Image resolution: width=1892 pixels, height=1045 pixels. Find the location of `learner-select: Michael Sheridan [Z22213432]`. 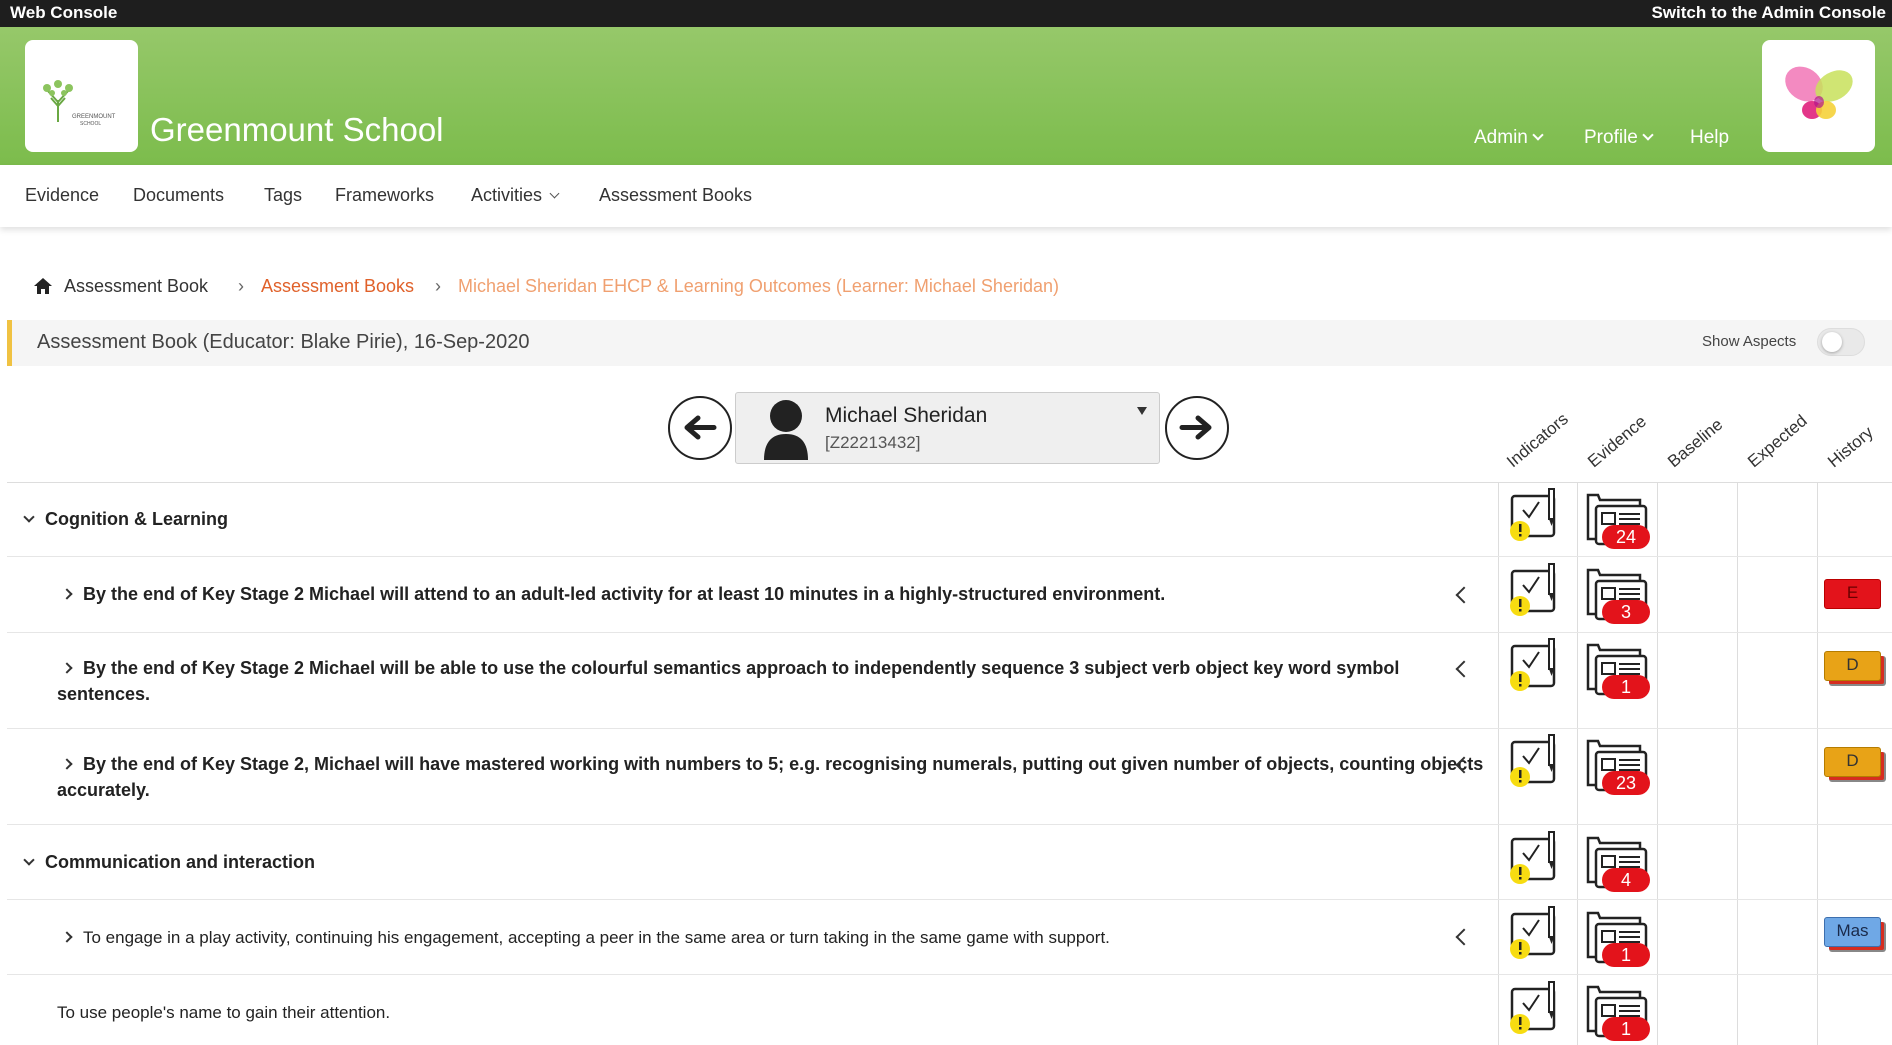

learner-select: Michael Sheridan [Z22213432] is located at coordinates (947, 428).